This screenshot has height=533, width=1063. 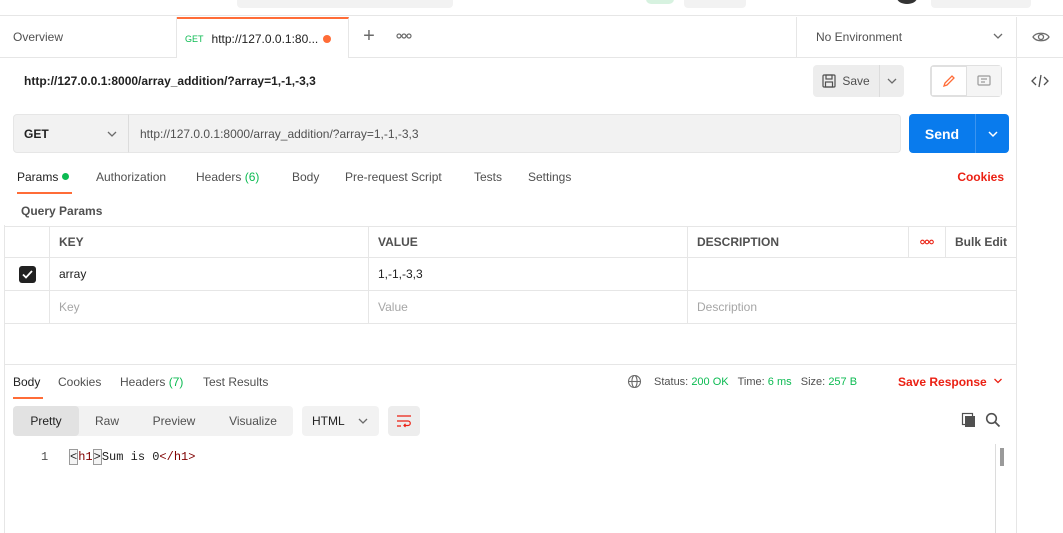 I want to click on checkmark-icon, so click(x=27, y=274).